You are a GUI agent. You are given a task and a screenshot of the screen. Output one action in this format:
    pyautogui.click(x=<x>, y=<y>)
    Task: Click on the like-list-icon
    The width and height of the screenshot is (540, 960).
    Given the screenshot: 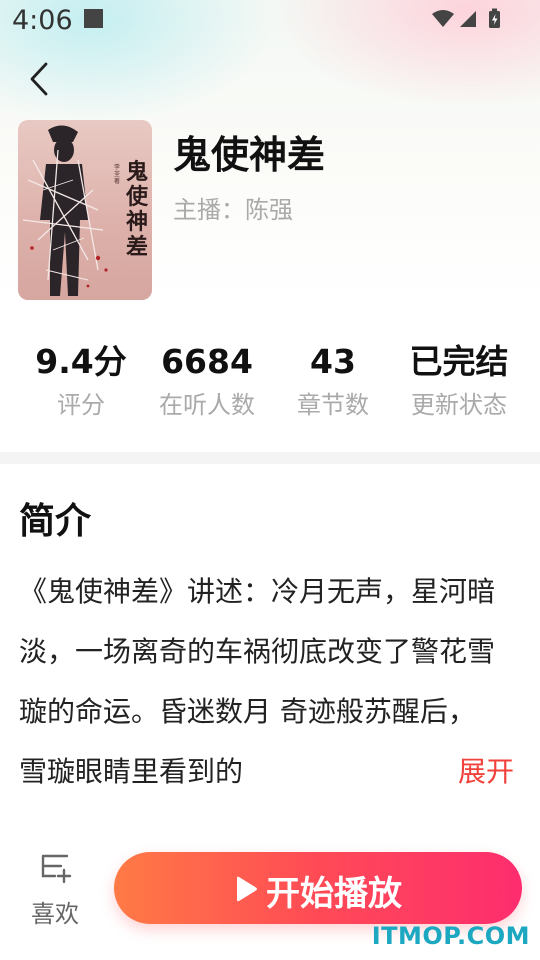 What is the action you would take?
    pyautogui.click(x=56, y=869)
    